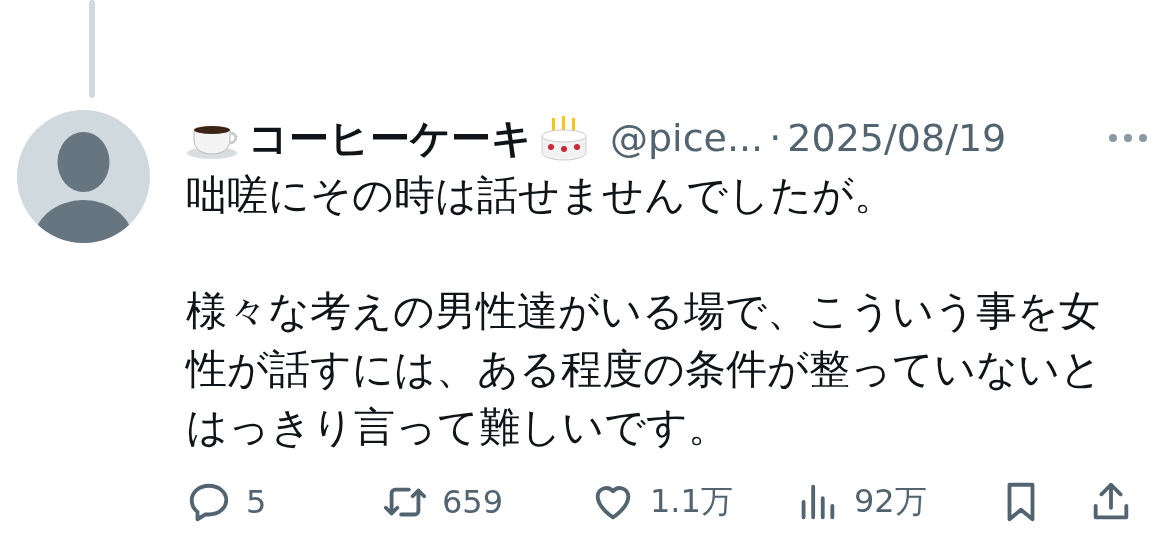 The height and width of the screenshot is (555, 1170). What do you see at coordinates (564, 138) in the screenshot?
I see `cake-icon` at bounding box center [564, 138].